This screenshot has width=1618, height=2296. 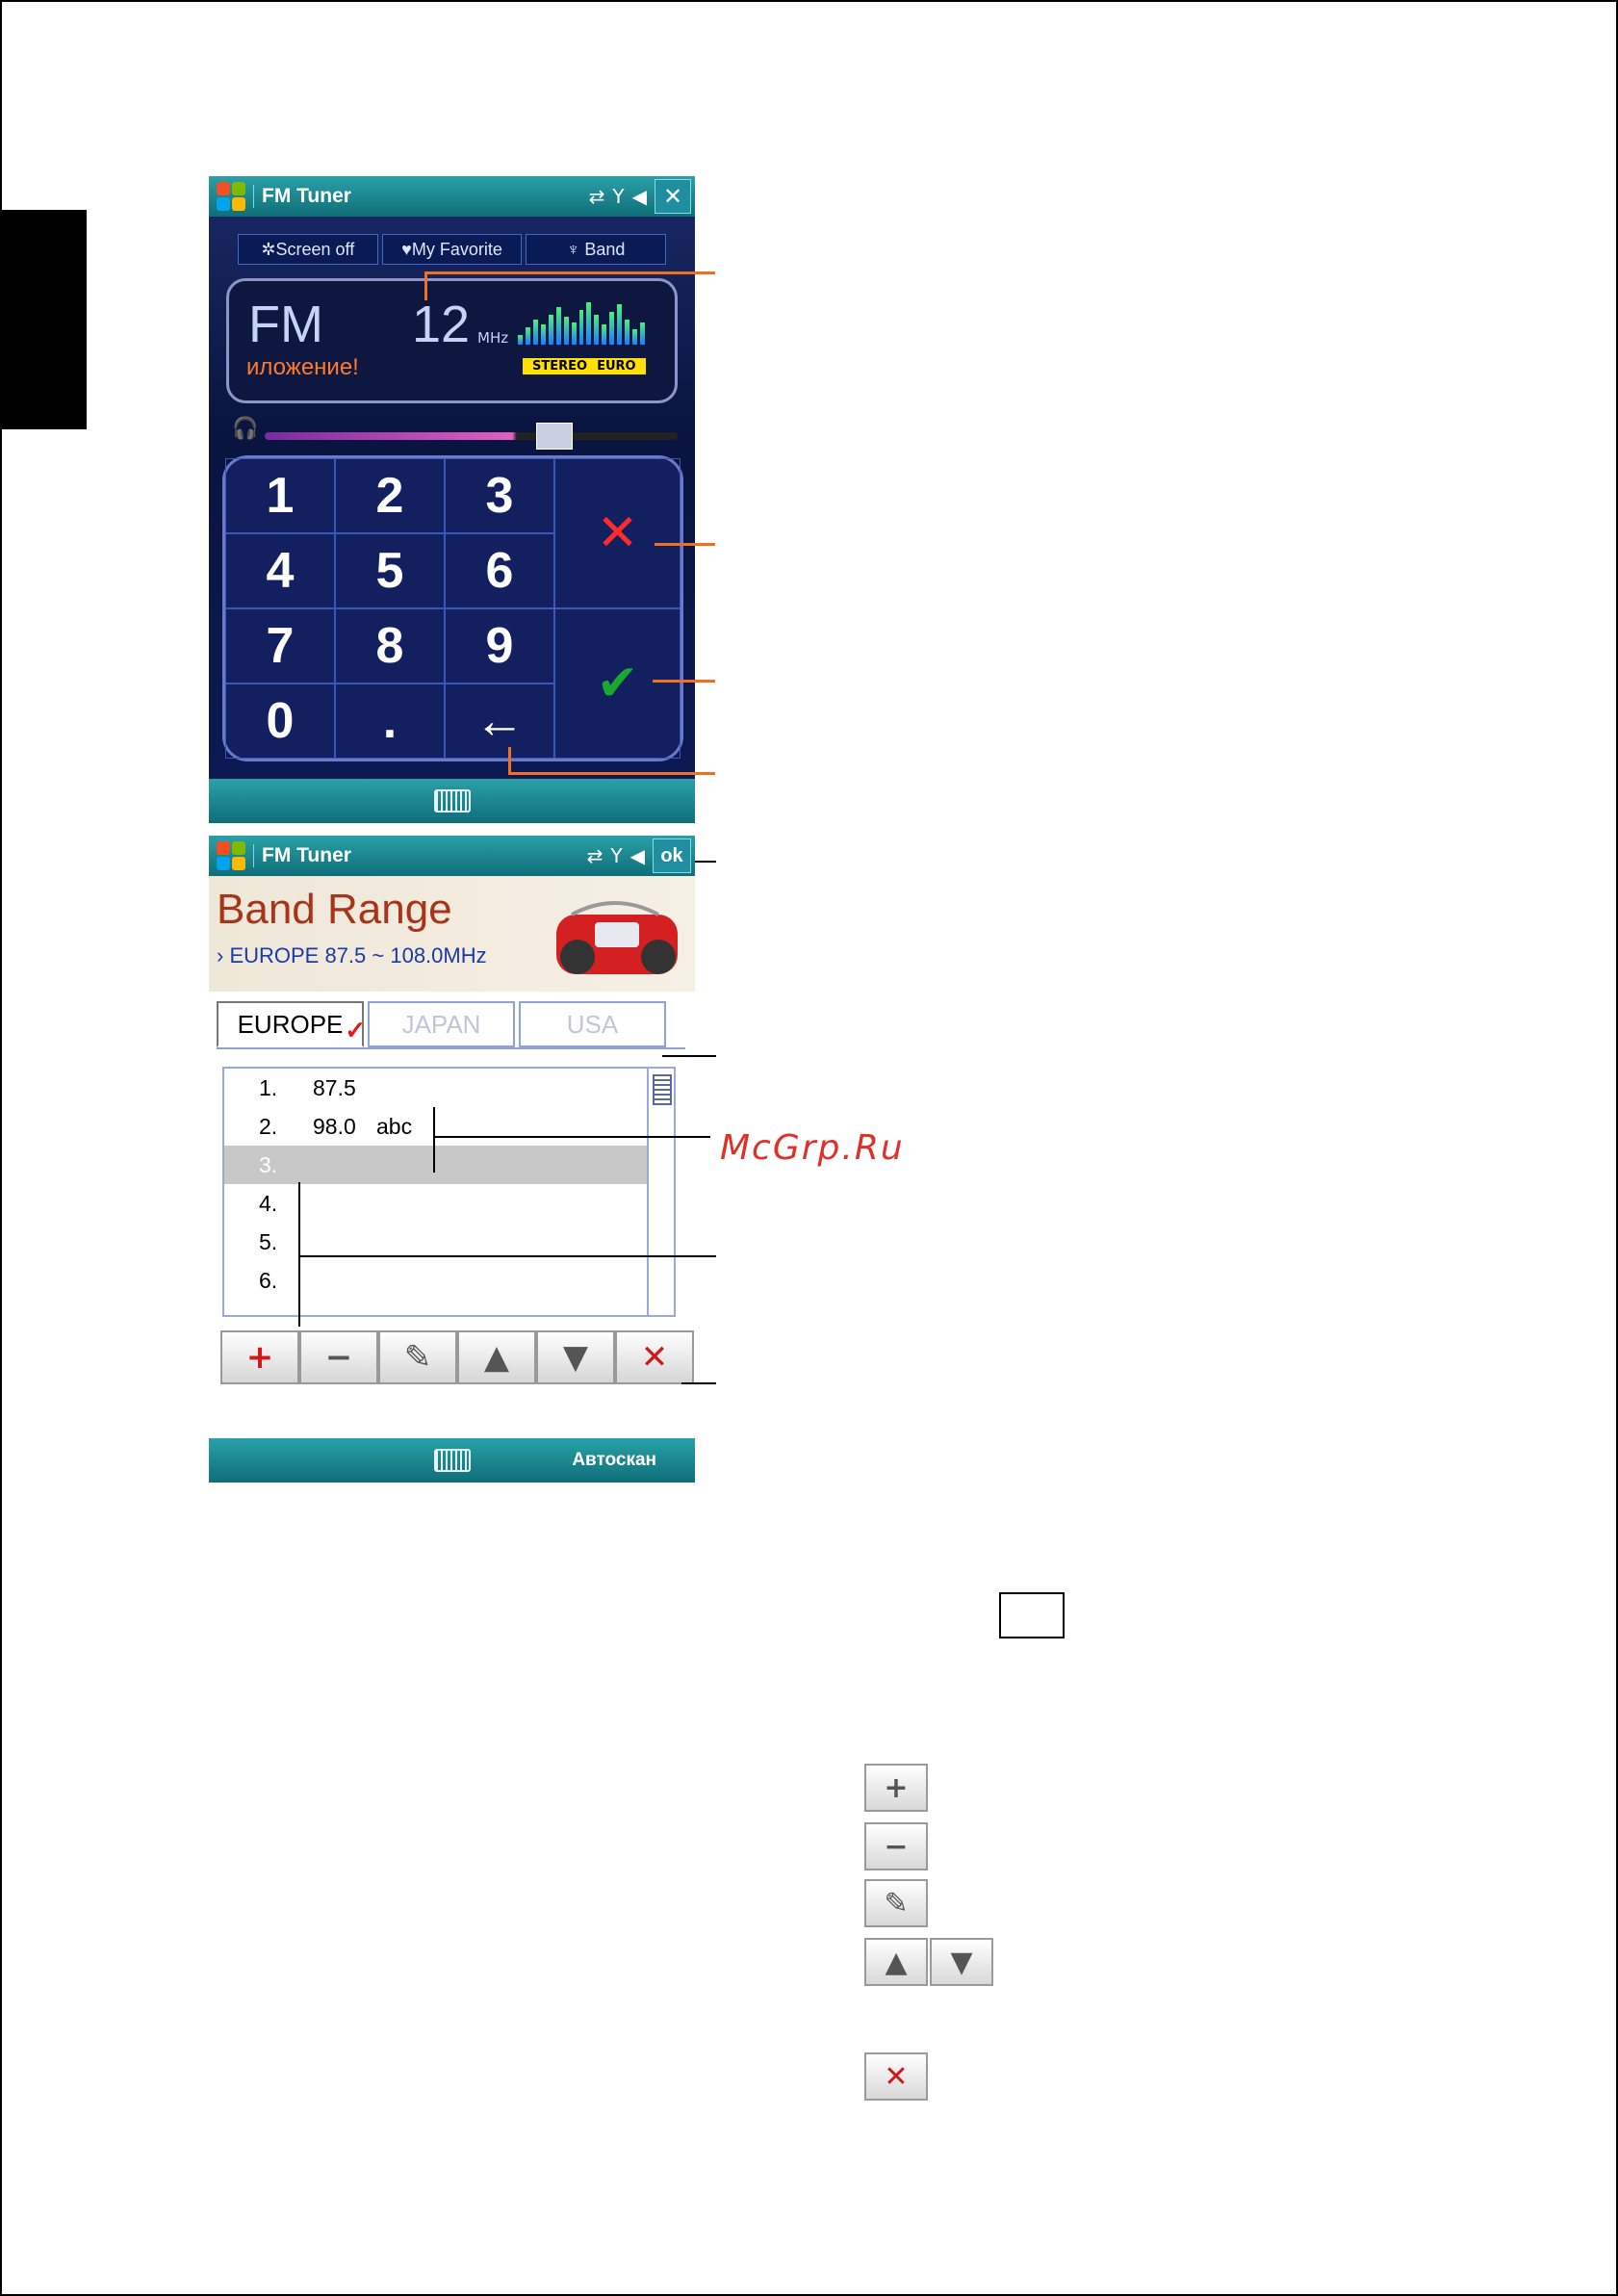 I want to click on add-button: +, so click(x=260, y=1357).